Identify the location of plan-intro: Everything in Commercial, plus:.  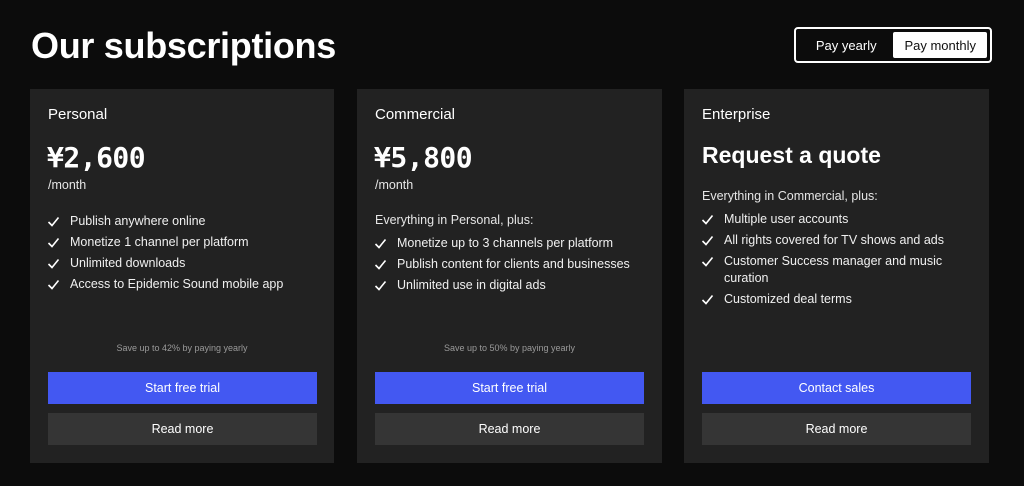
(790, 196).